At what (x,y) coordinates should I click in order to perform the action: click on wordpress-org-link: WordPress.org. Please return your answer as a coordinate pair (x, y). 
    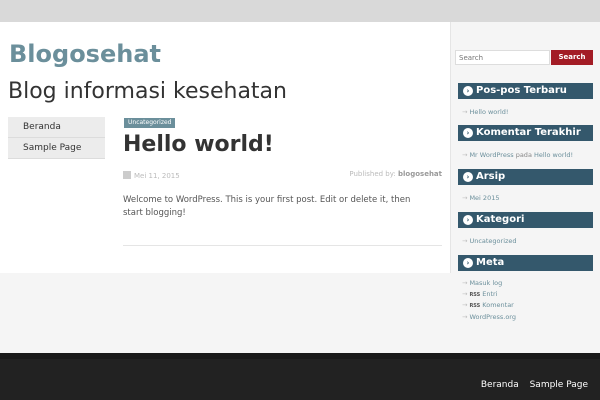
    Looking at the image, I should click on (492, 317).